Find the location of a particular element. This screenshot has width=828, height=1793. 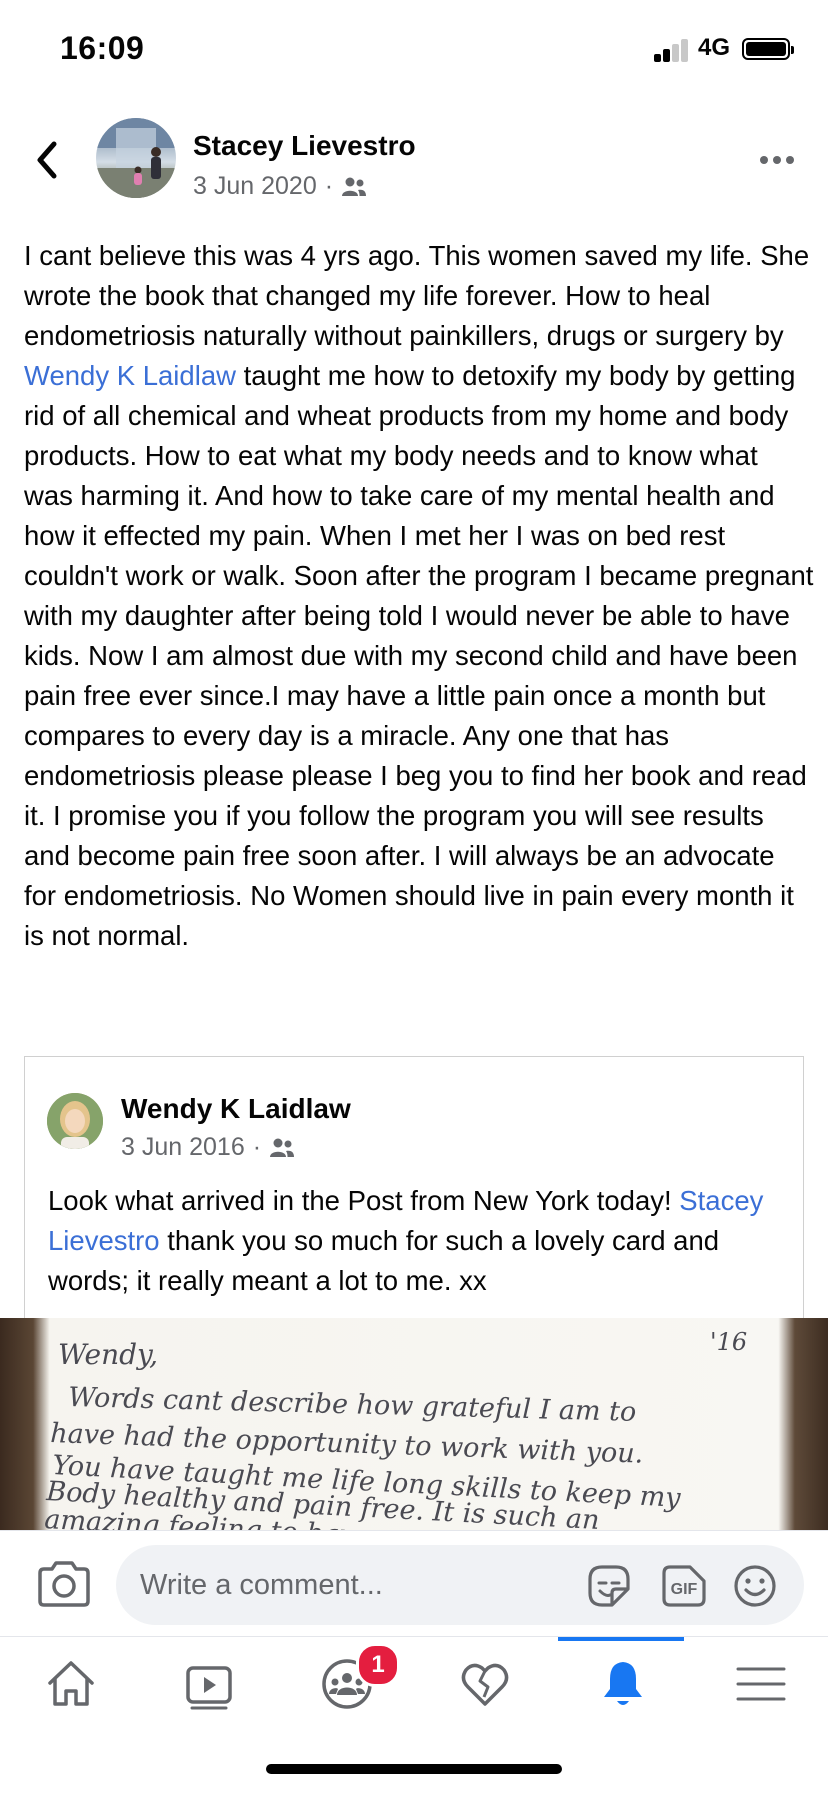

home-indicator is located at coordinates (414, 1769).